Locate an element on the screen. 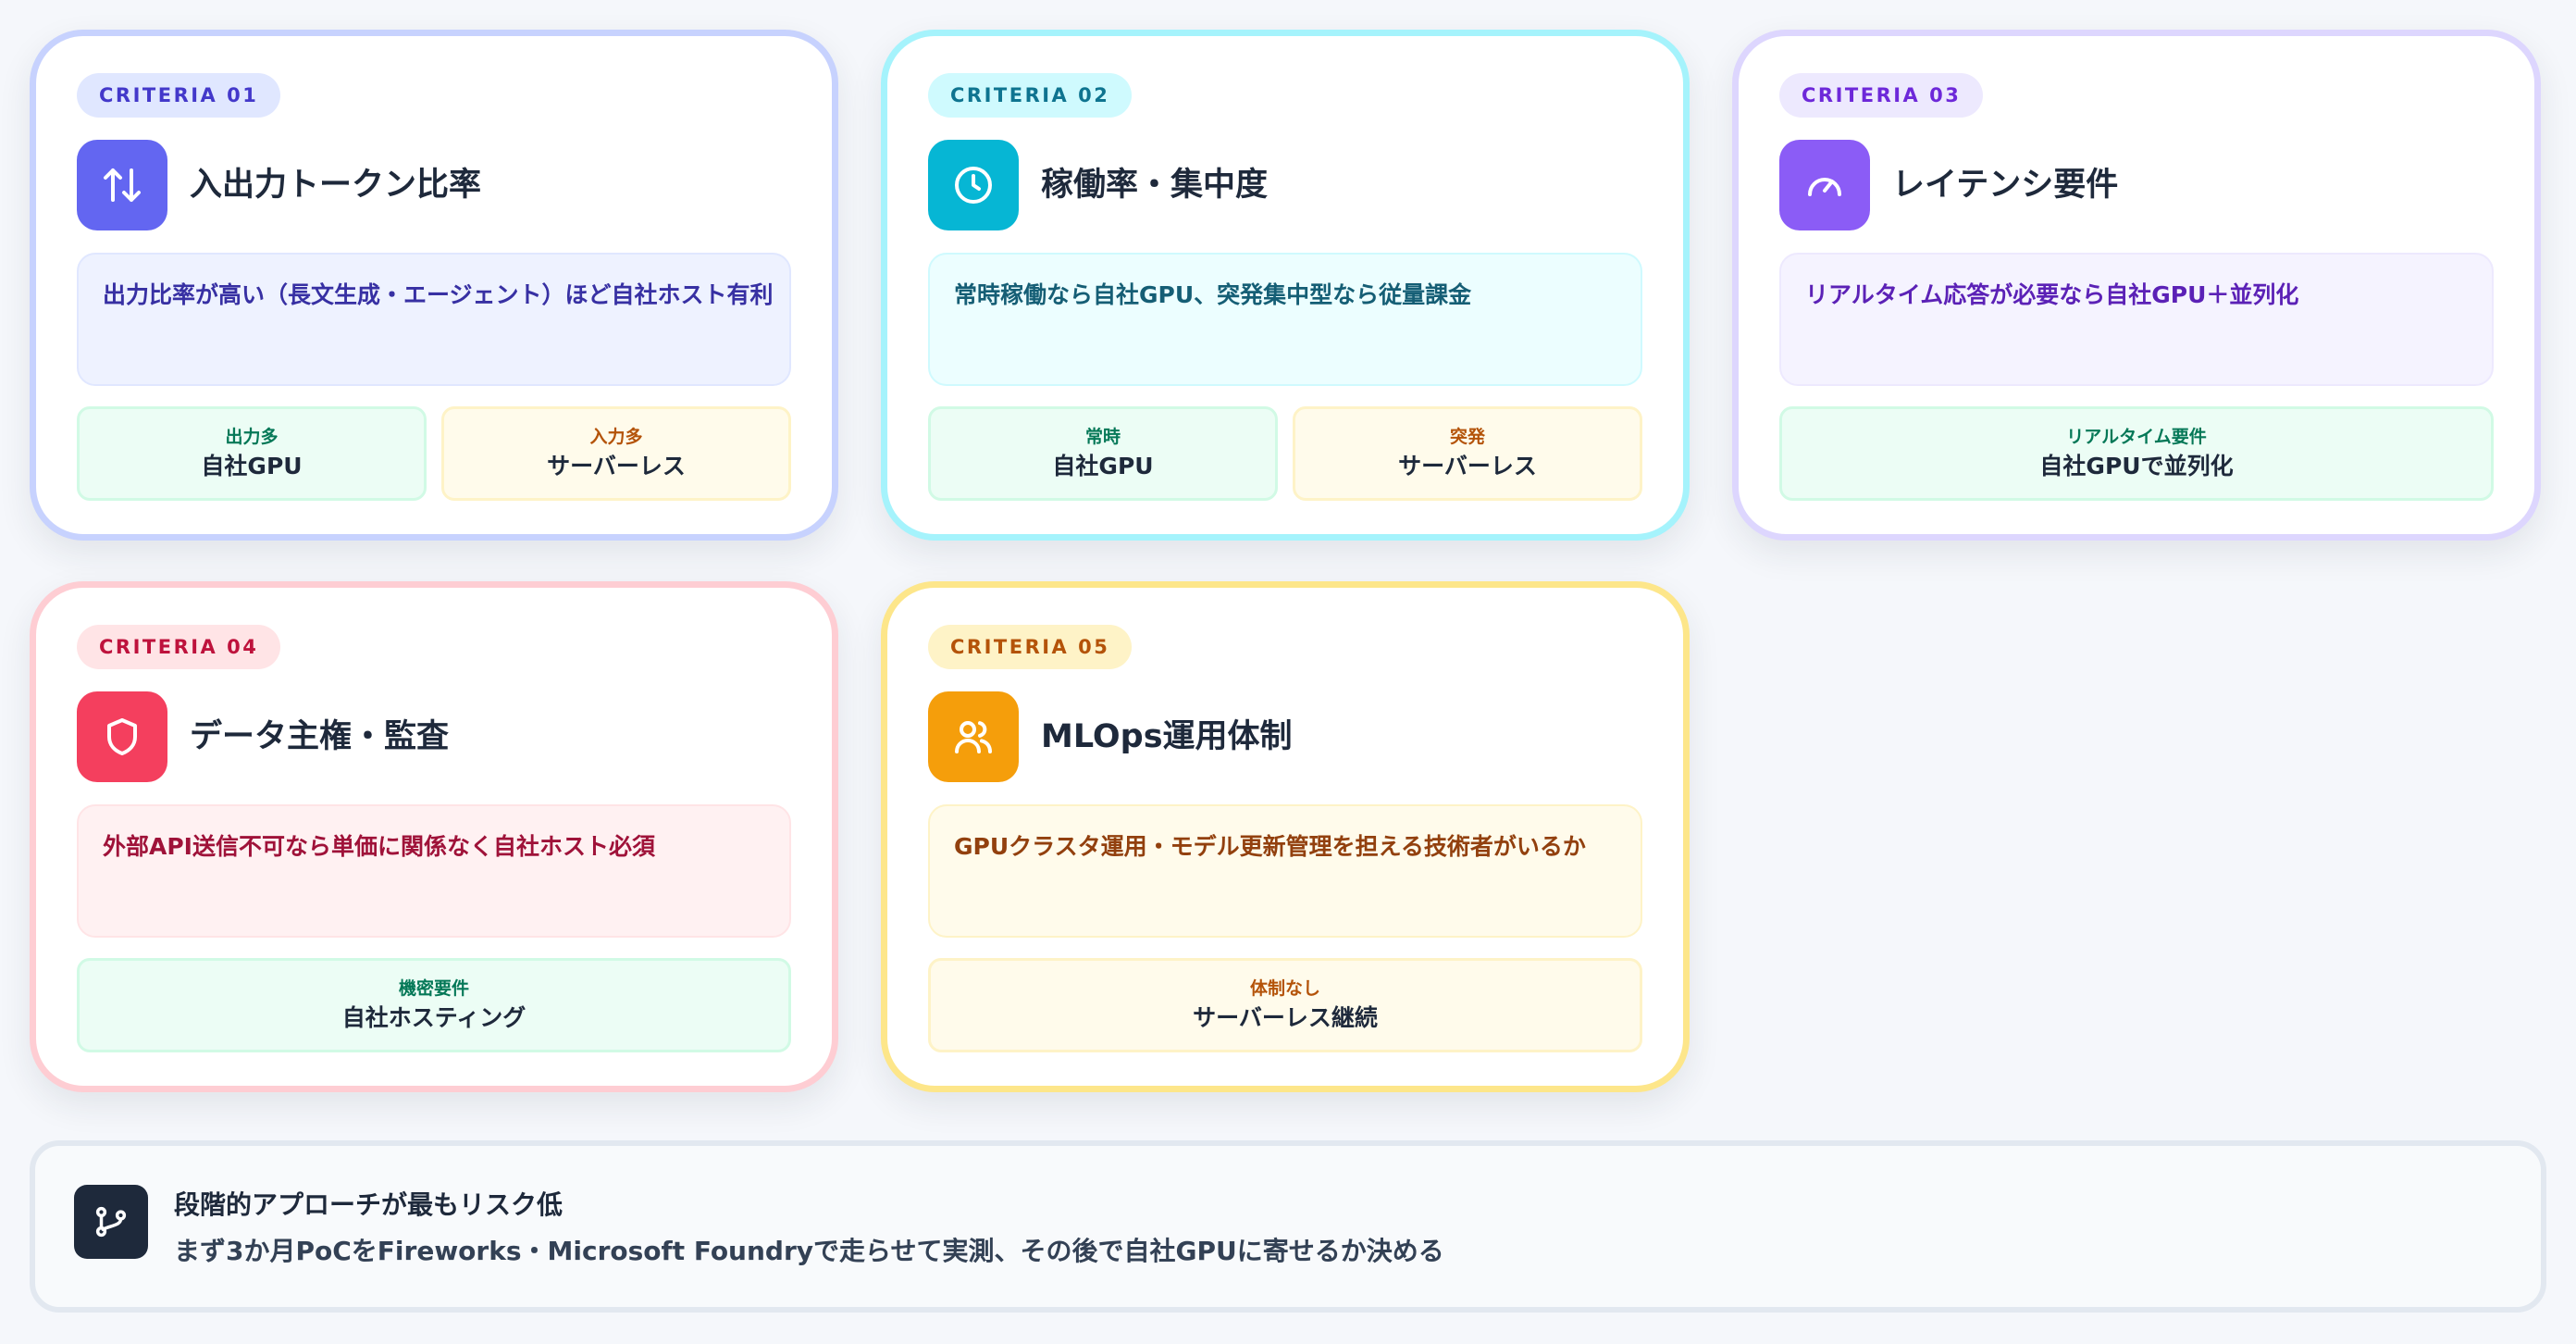 The width and height of the screenshot is (2576, 1344). users-icon is located at coordinates (973, 736).